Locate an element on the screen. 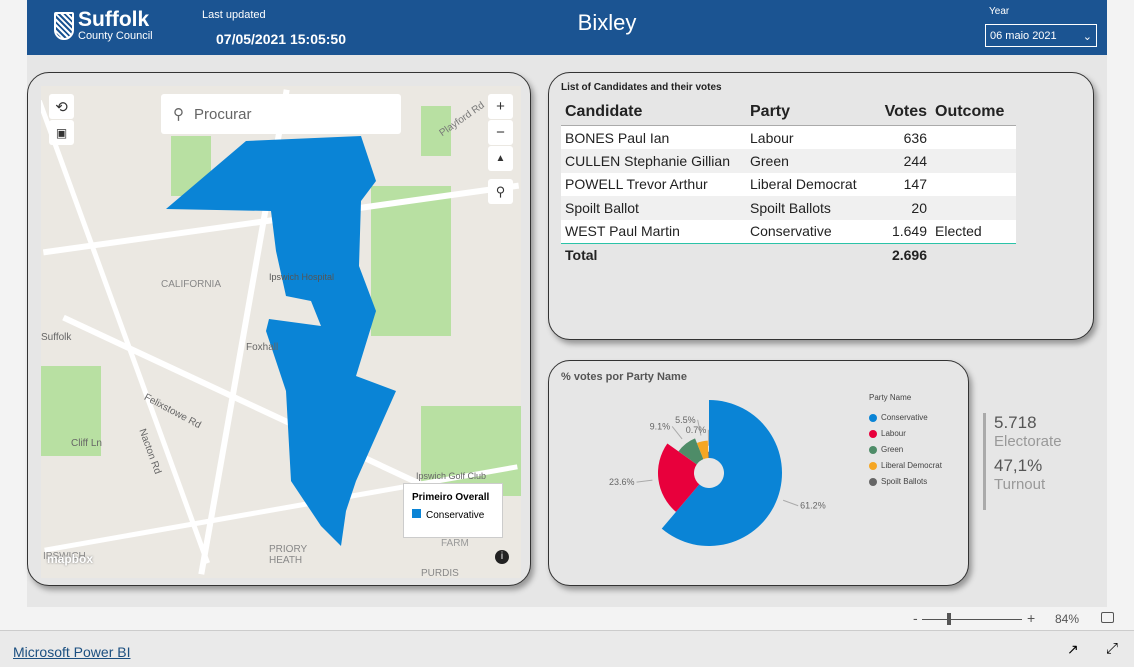  legend-label: Green is located at coordinates (892, 449).